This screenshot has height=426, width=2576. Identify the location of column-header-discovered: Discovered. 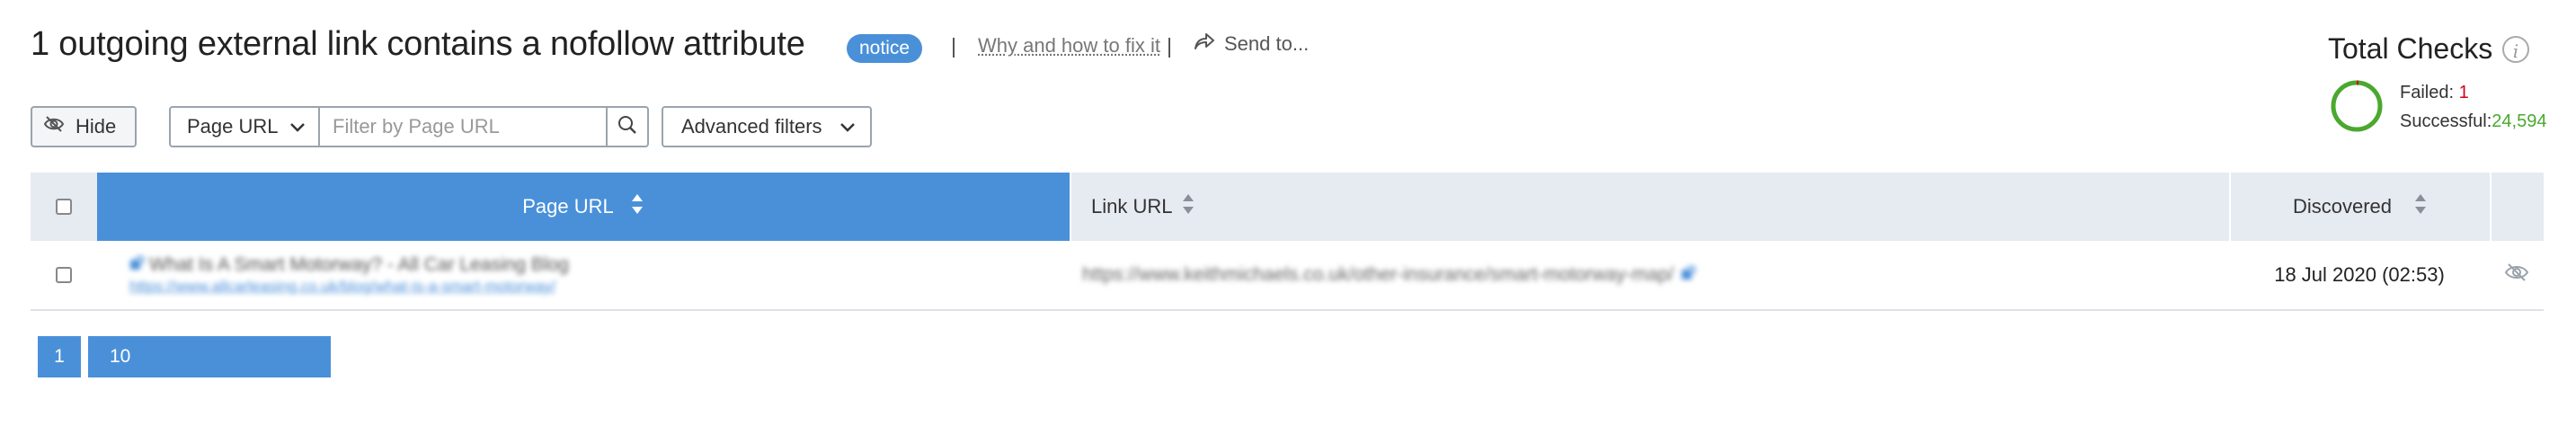
(2359, 207).